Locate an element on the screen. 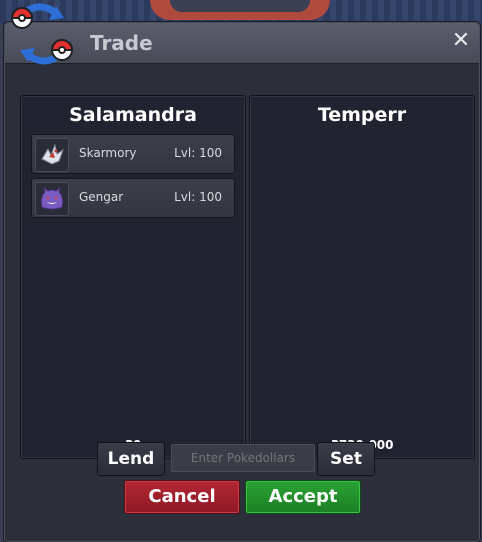 The height and width of the screenshot is (542, 482). pokedollars-input is located at coordinates (243, 458).